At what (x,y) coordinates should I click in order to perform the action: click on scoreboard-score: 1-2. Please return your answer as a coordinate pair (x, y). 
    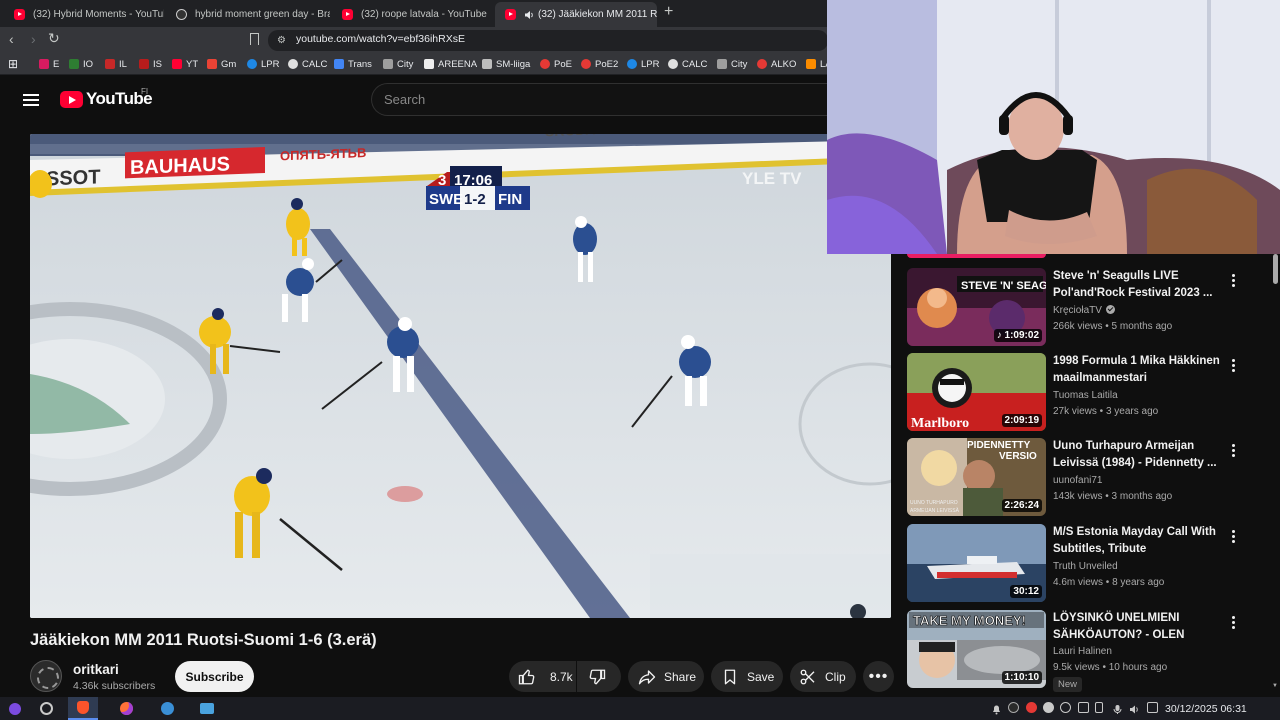
    Looking at the image, I should click on (475, 199).